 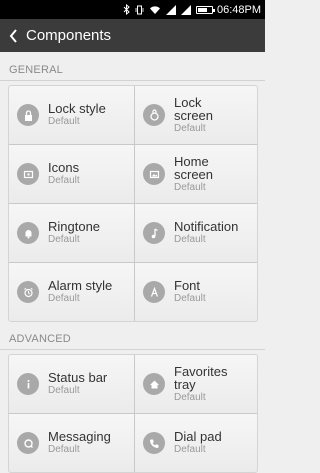 What do you see at coordinates (28, 233) in the screenshot?
I see `bell-icon` at bounding box center [28, 233].